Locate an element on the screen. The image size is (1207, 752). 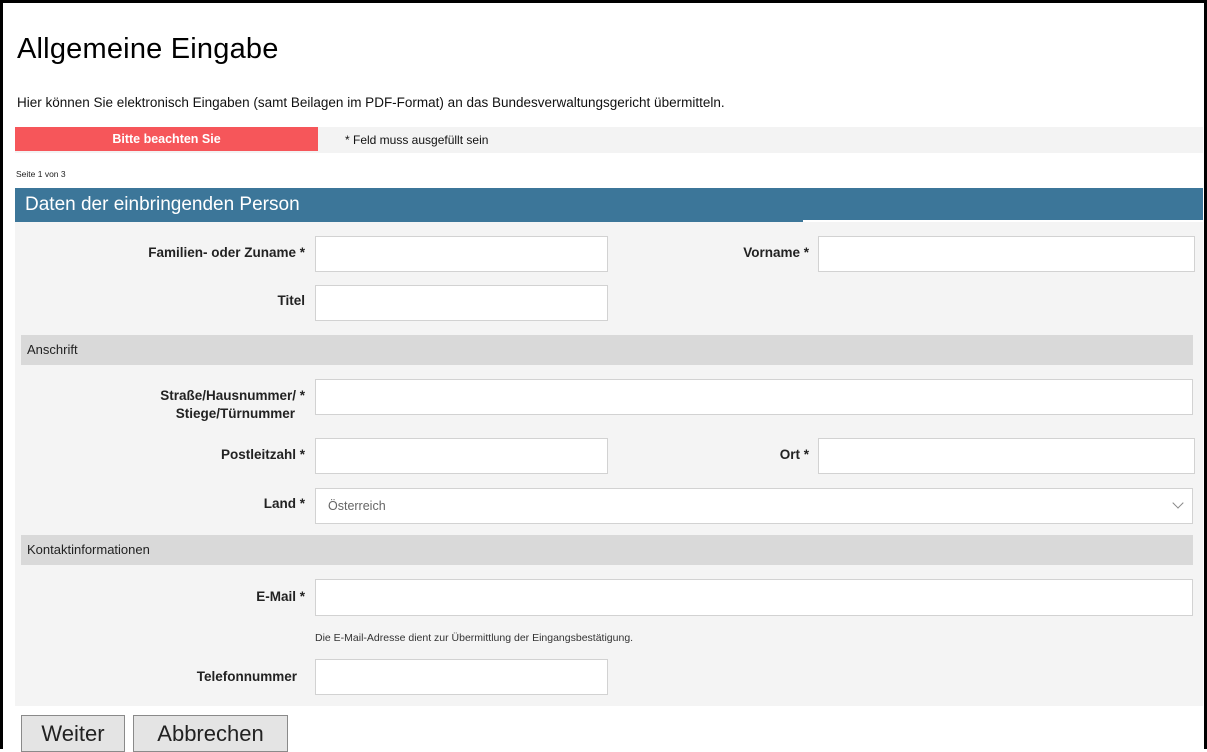
lastname-input is located at coordinates (461, 254).